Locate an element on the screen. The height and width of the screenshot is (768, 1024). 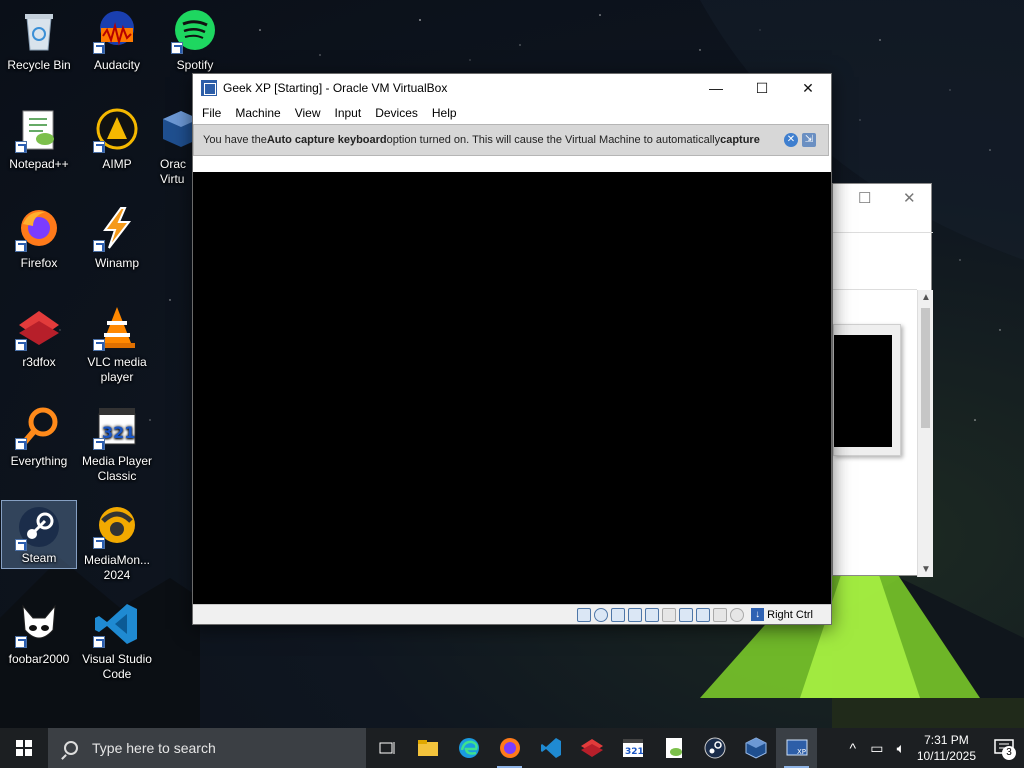
desktop-icon-mediamonkey: MediaMon... 2024 is located at coordinates (117, 540).